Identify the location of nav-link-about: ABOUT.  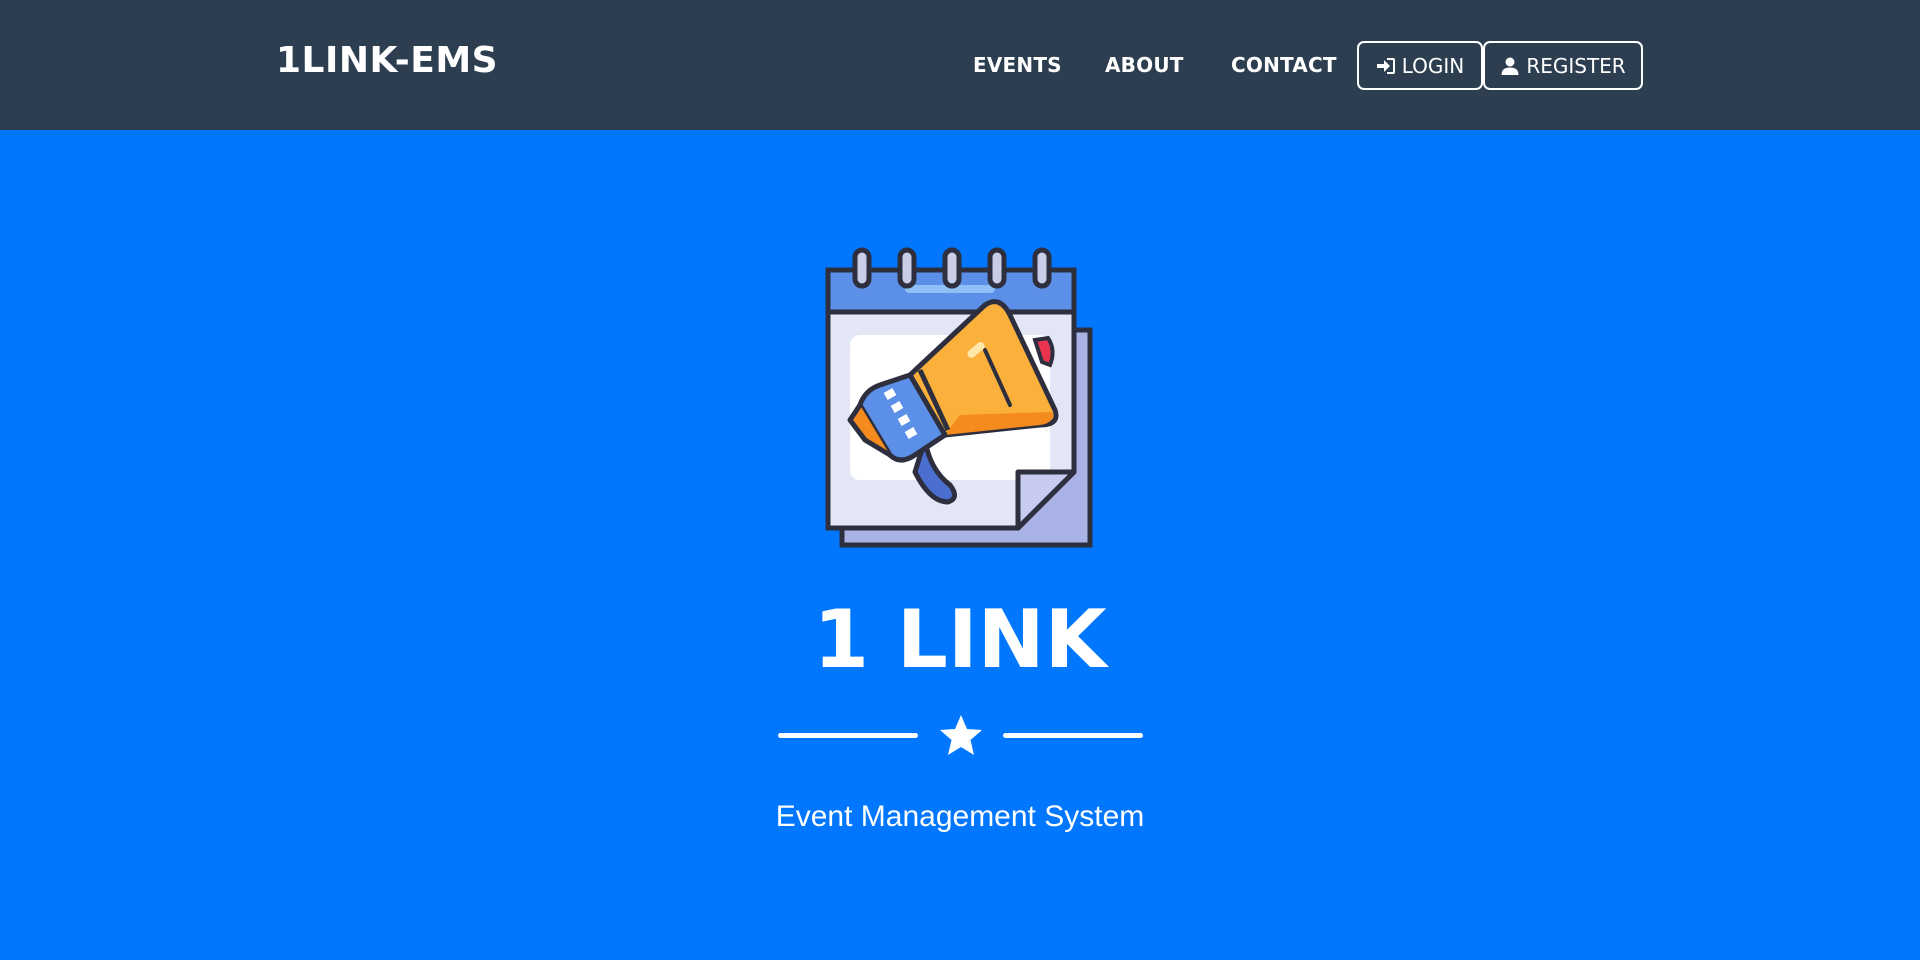
(1144, 65).